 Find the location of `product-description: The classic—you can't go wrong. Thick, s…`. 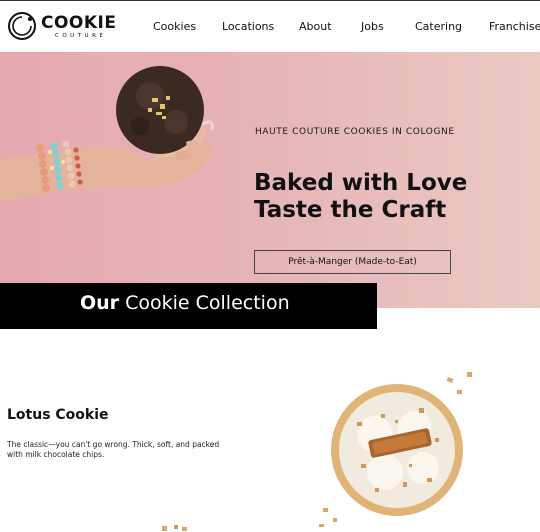

product-description: The classic—you can't go wrong. Thick, s… is located at coordinates (113, 449).